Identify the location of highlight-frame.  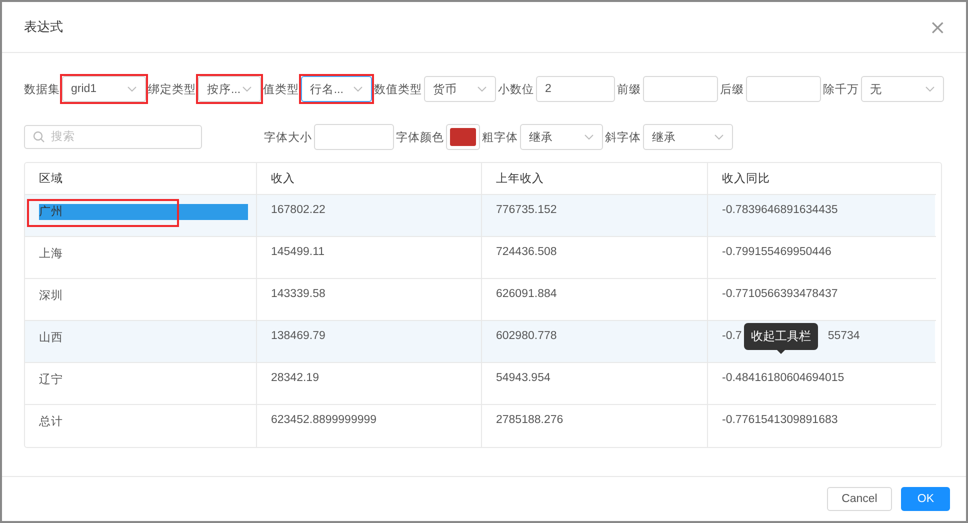
(229, 89).